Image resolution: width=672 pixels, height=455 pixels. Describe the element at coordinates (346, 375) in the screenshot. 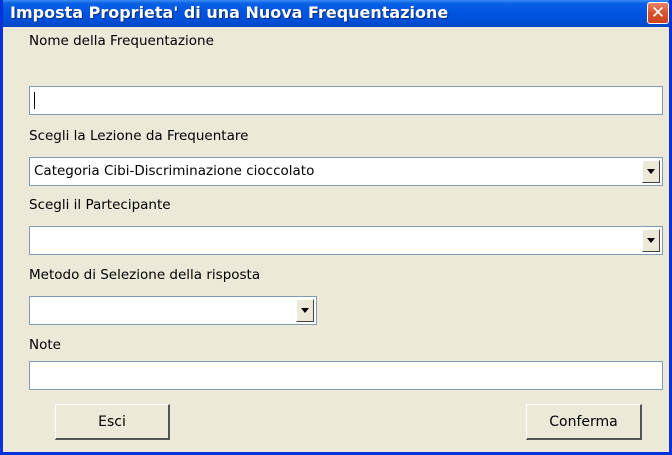

I see `notes-input` at that location.